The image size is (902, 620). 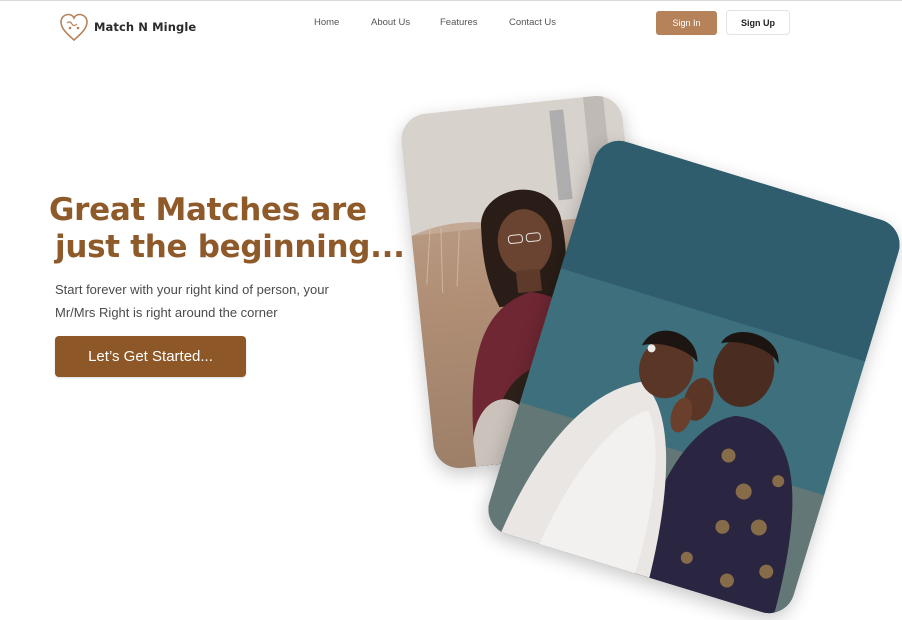 What do you see at coordinates (166, 312) in the screenshot?
I see `hero-subtitle-line2: Mr/Mrs Right is right around the corner` at bounding box center [166, 312].